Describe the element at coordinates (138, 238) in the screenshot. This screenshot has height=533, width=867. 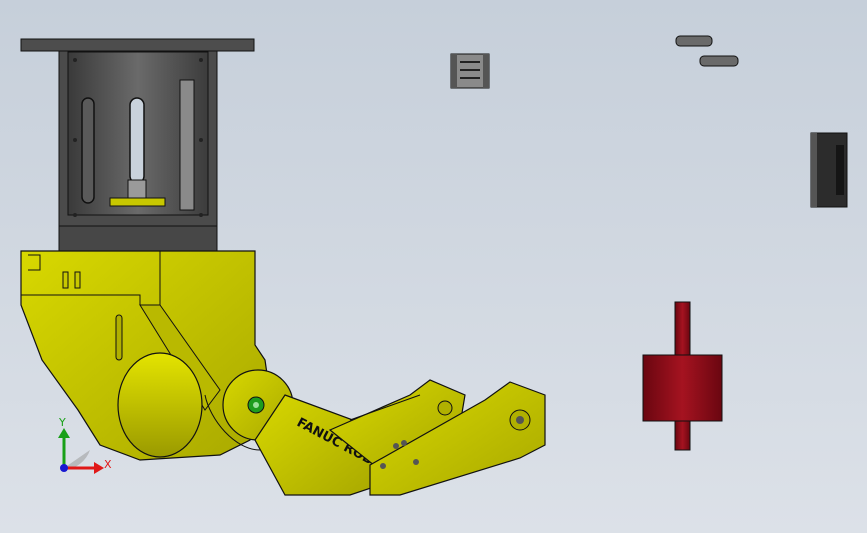
I see `housing-base-plate` at that location.